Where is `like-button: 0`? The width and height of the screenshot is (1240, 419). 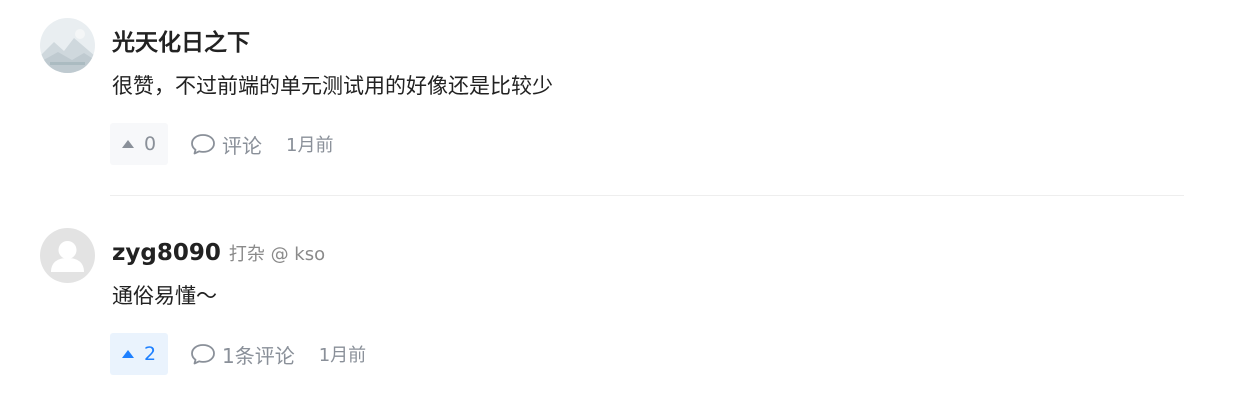
like-button: 0 is located at coordinates (139, 144).